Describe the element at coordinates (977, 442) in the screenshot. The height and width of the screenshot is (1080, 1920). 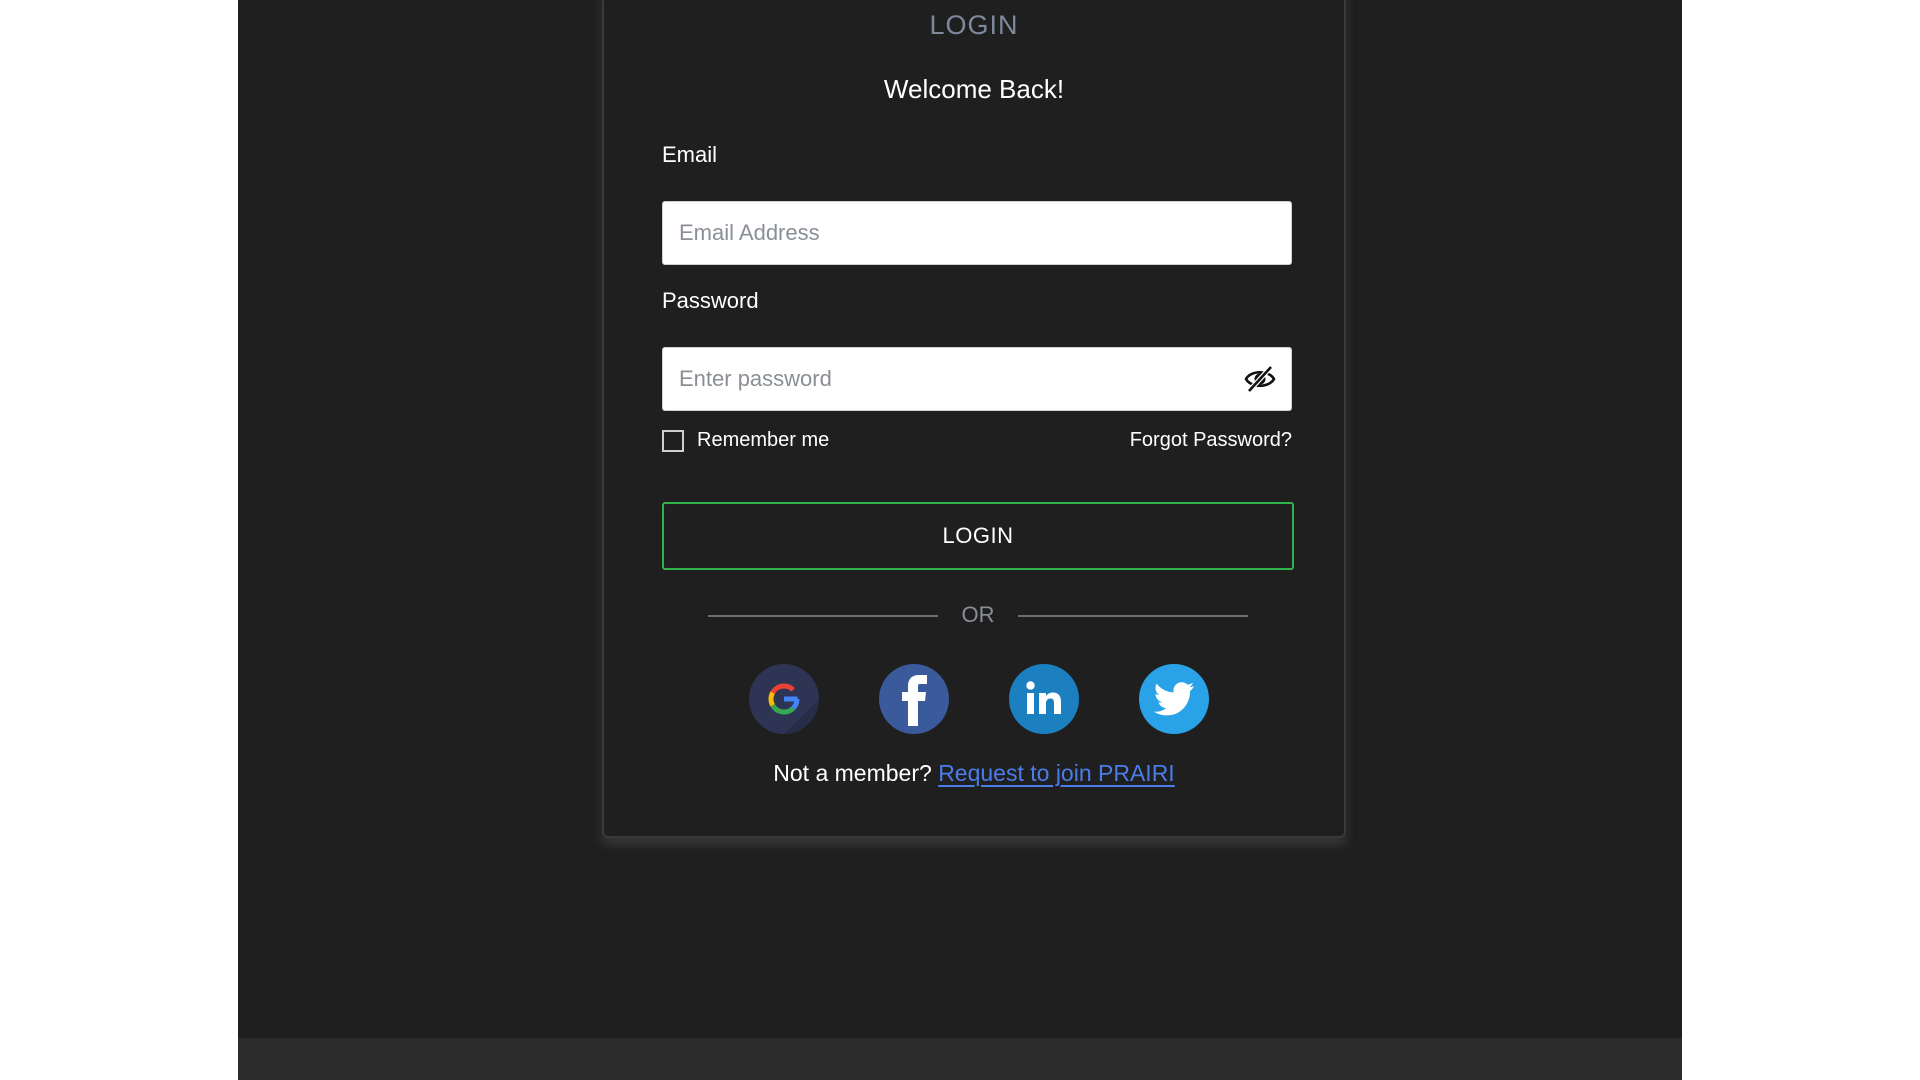
I see `remember-row: Remember me Forgot Password?` at that location.